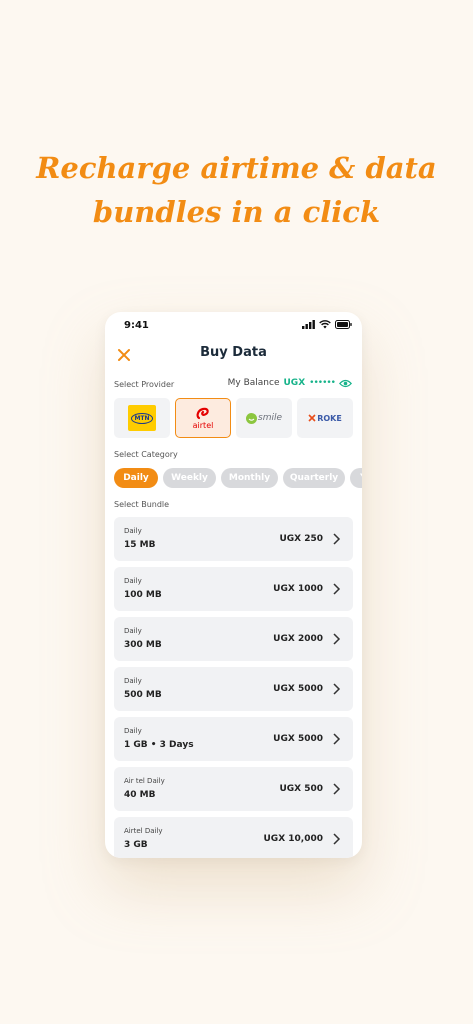 The width and height of the screenshot is (473, 1024). Describe the element at coordinates (233, 539) in the screenshot. I see `bundle-item: Daily 15 MB UGX 250` at that location.